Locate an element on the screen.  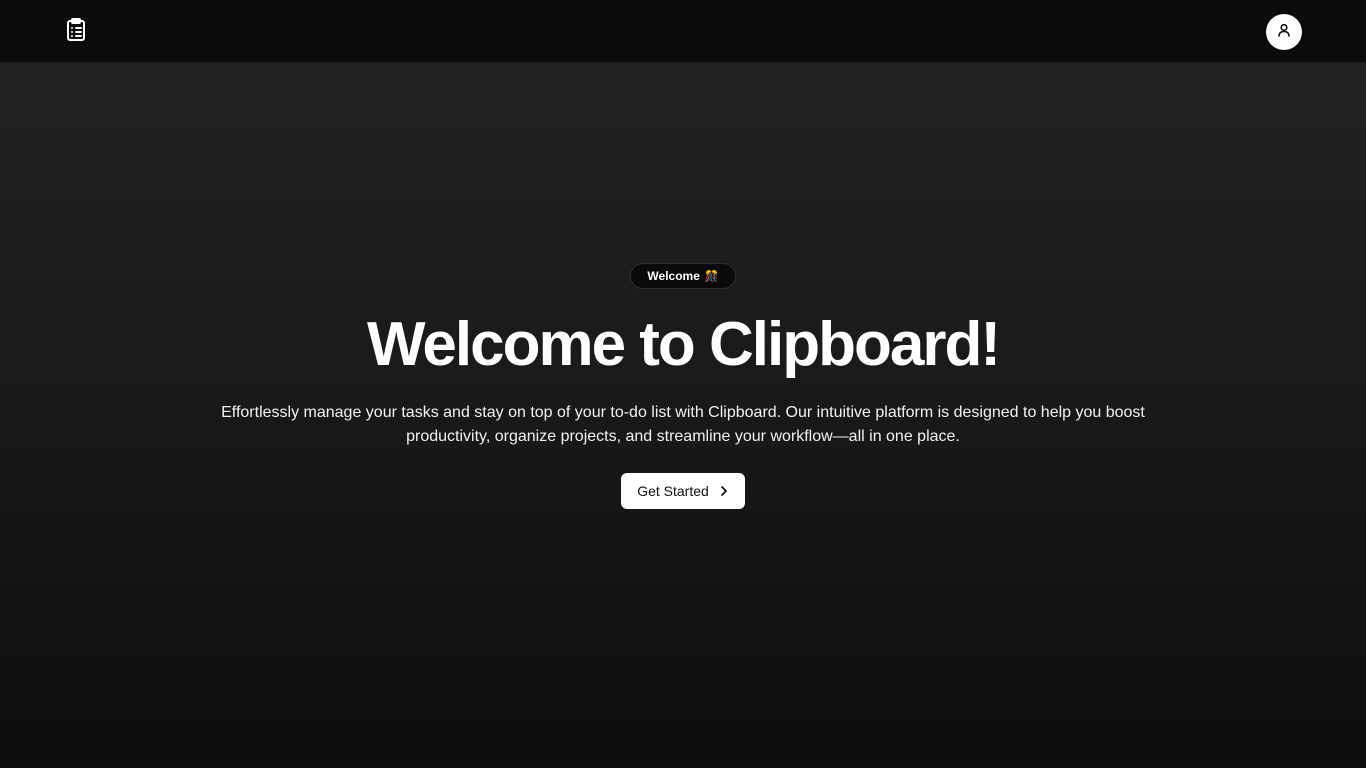
top-navigation-bar is located at coordinates (683, 31).